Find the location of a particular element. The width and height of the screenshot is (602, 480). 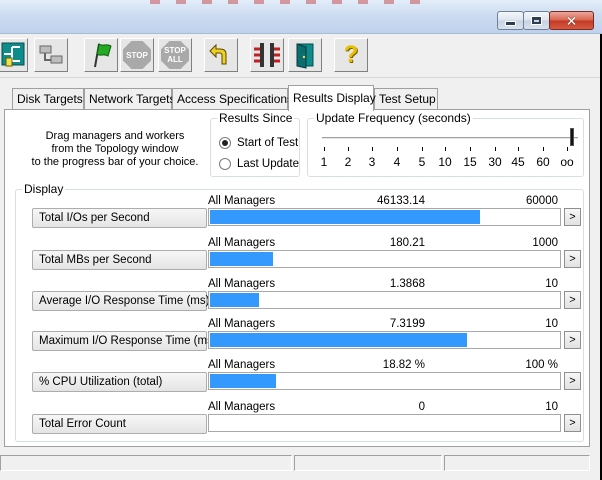

minimize-icon is located at coordinates (510, 23).